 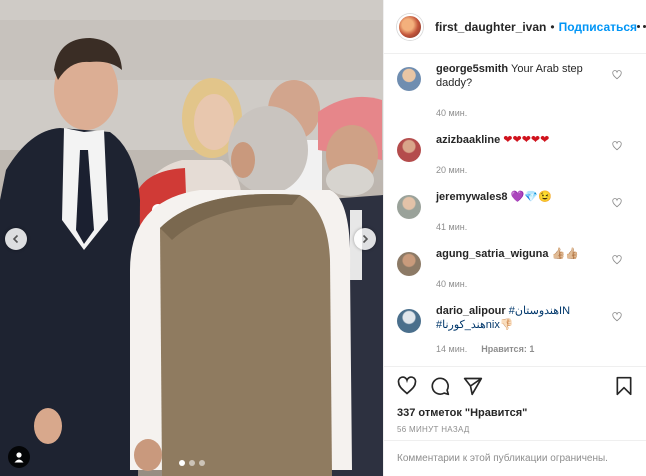 I want to click on comment-text: jeremywales8 💜💎😉, so click(x=526, y=196).